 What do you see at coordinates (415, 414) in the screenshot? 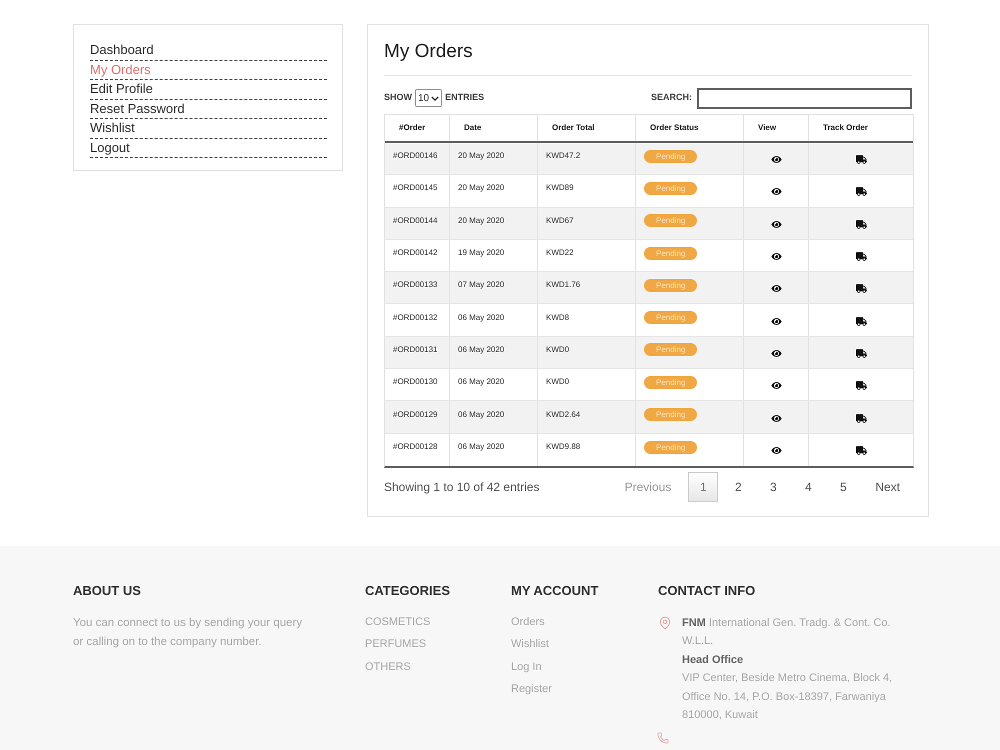
I see `order-number: #ORD00129` at bounding box center [415, 414].